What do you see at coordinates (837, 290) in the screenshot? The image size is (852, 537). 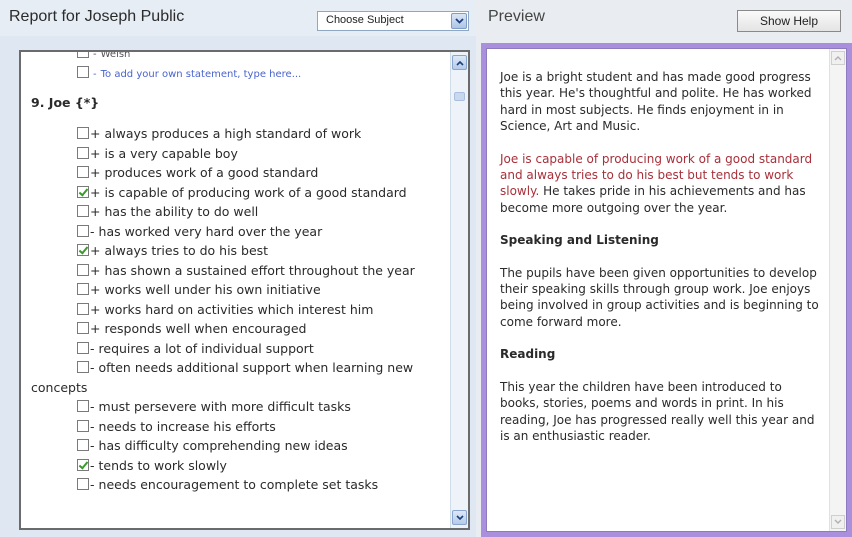 I see `preview-scrollbar` at bounding box center [837, 290].